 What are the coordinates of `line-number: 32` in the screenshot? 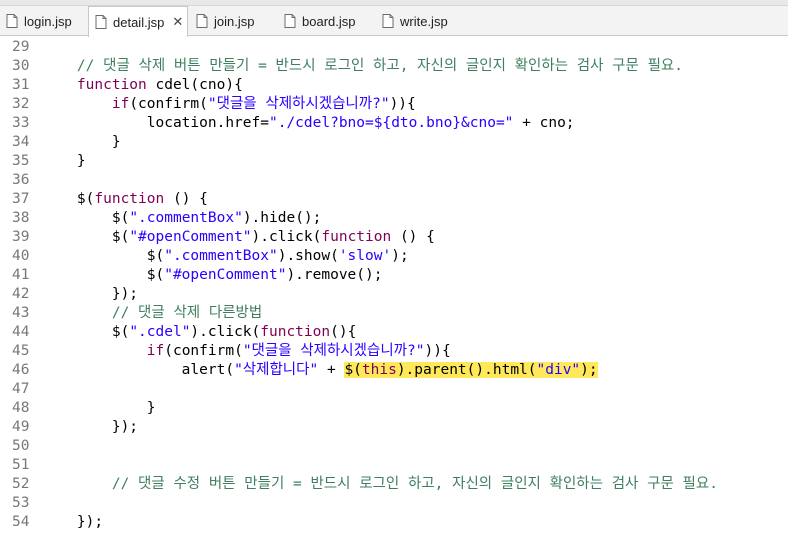 It's located at (21, 104).